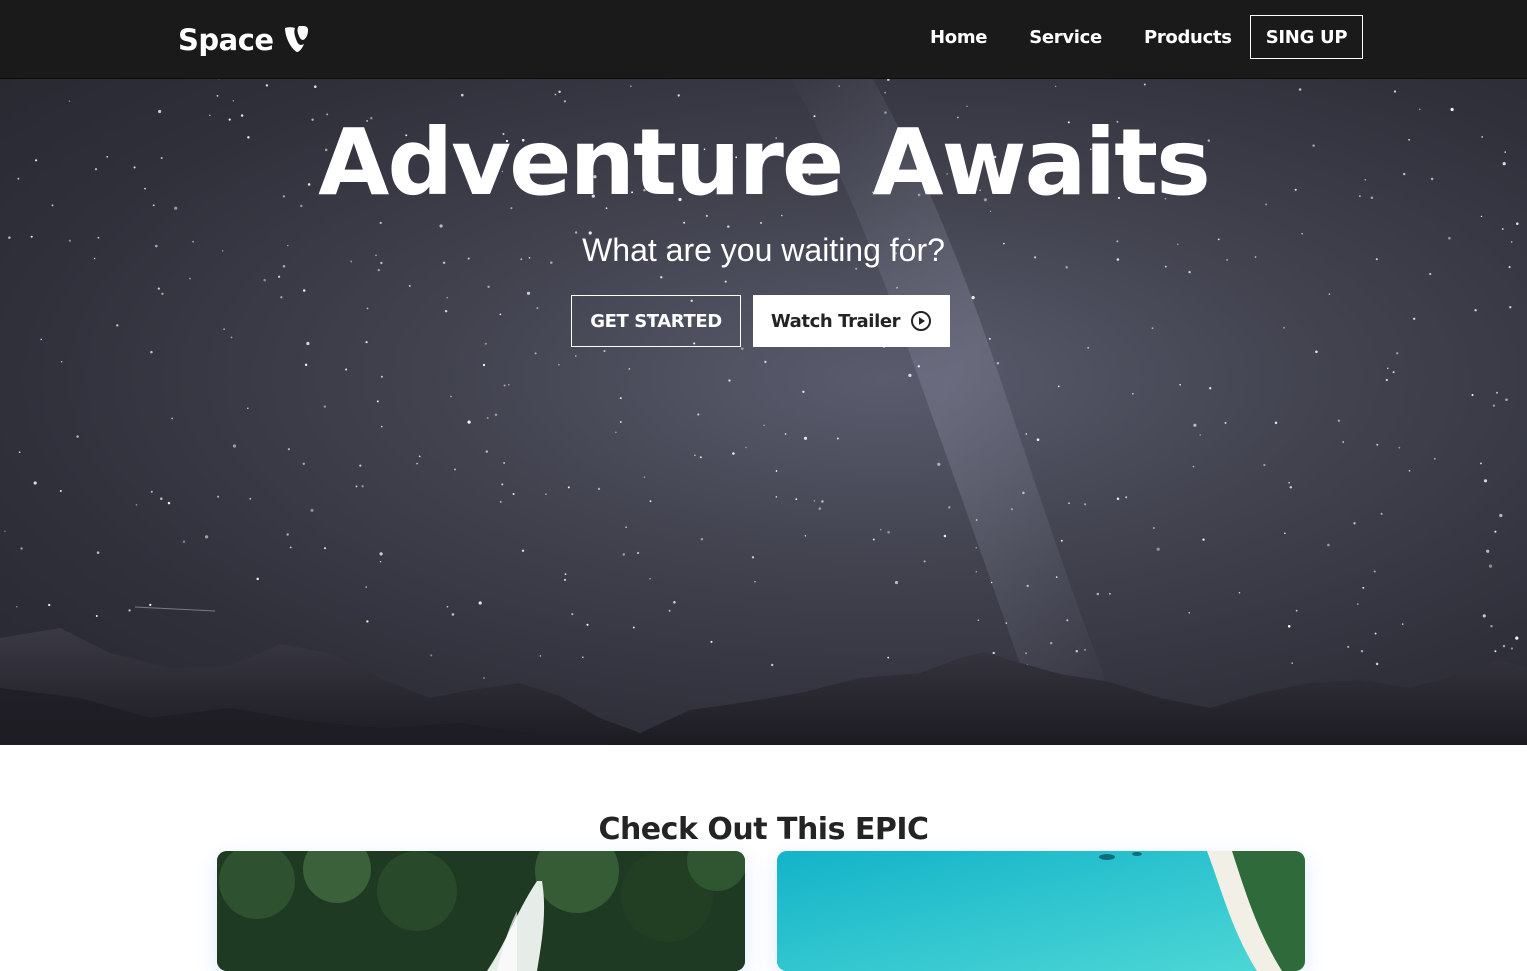  I want to click on nav-link-home: Home, so click(959, 38).